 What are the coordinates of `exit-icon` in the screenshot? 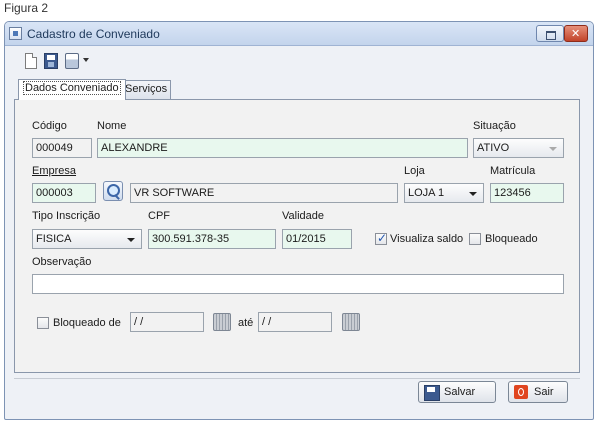 It's located at (521, 392).